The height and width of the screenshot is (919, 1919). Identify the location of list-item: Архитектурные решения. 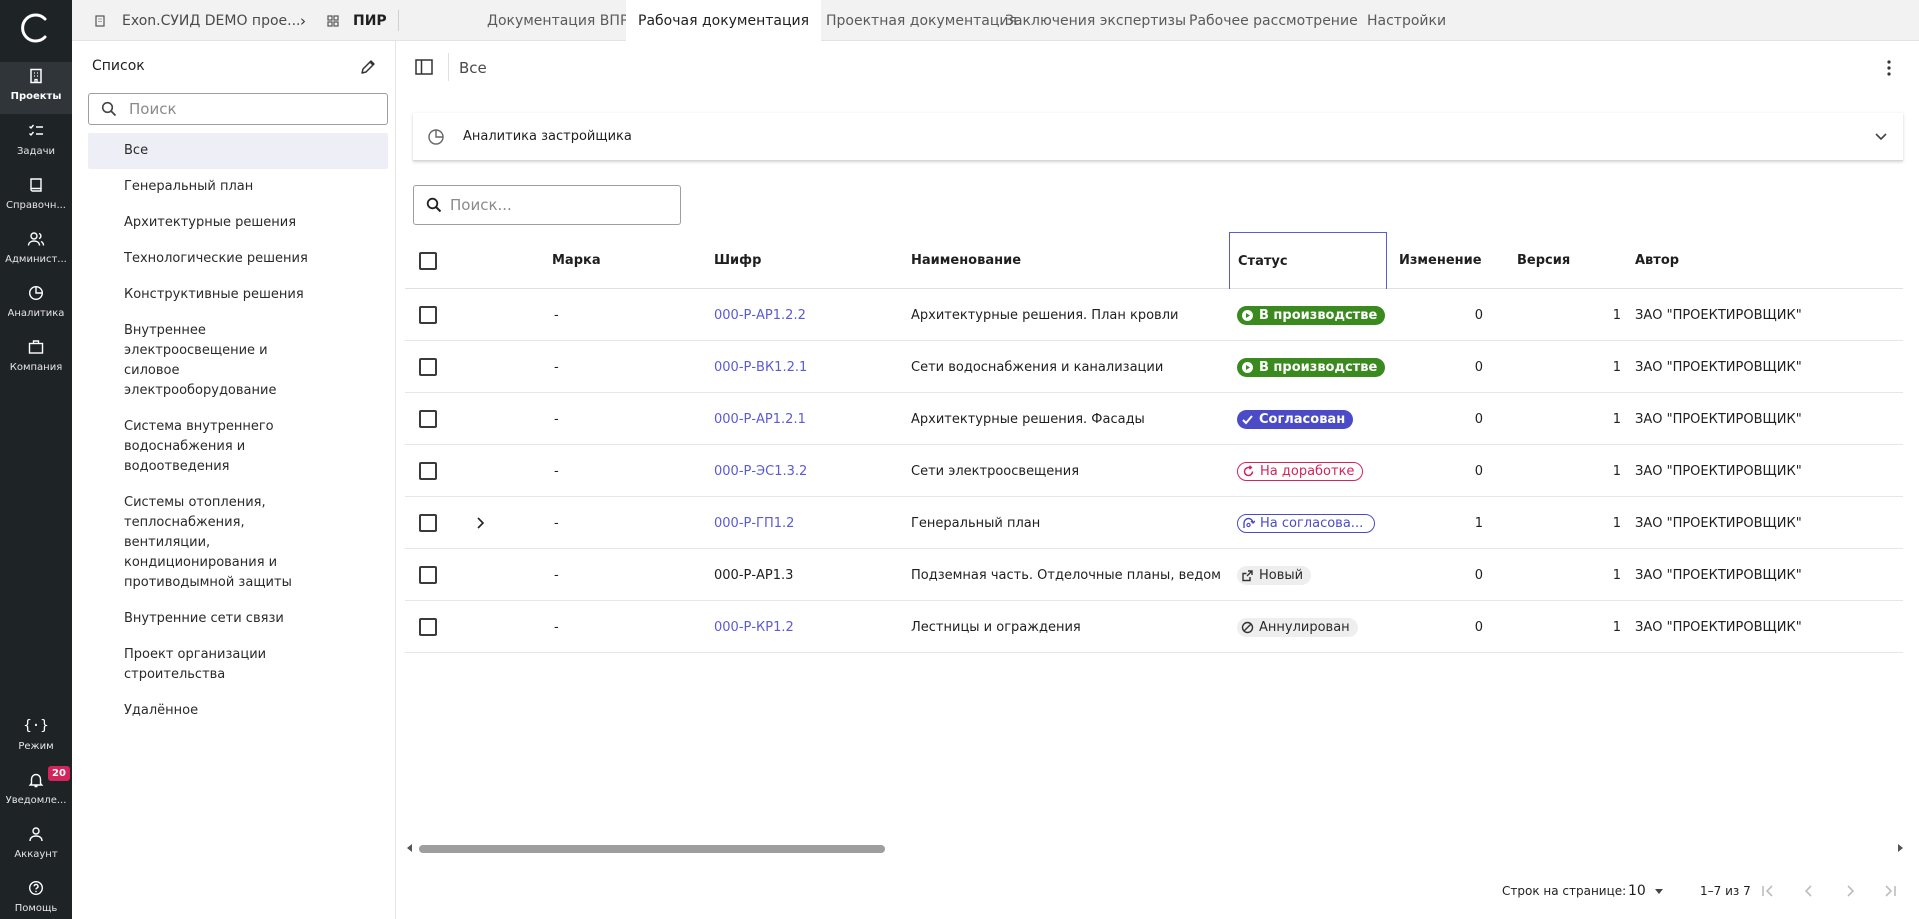
(238, 223).